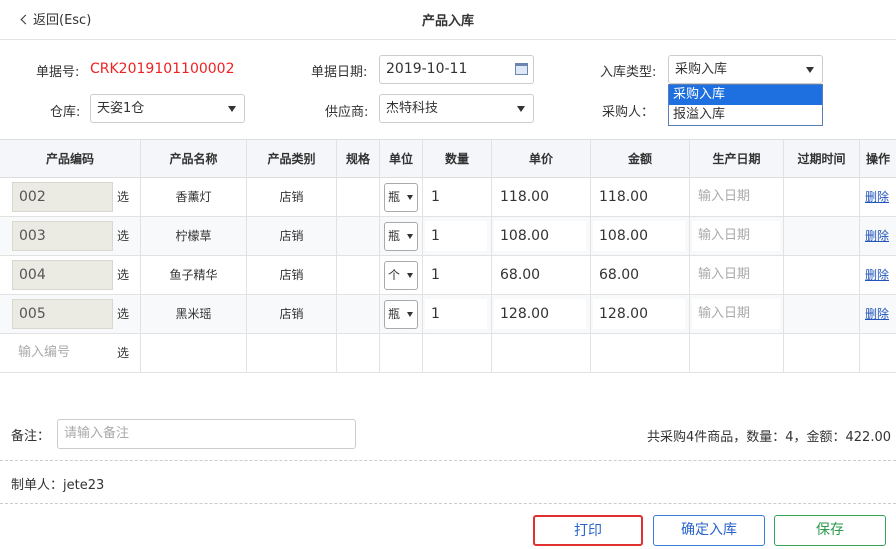  Describe the element at coordinates (628, 112) in the screenshot. I see `buyer-label: 采购人：` at that location.